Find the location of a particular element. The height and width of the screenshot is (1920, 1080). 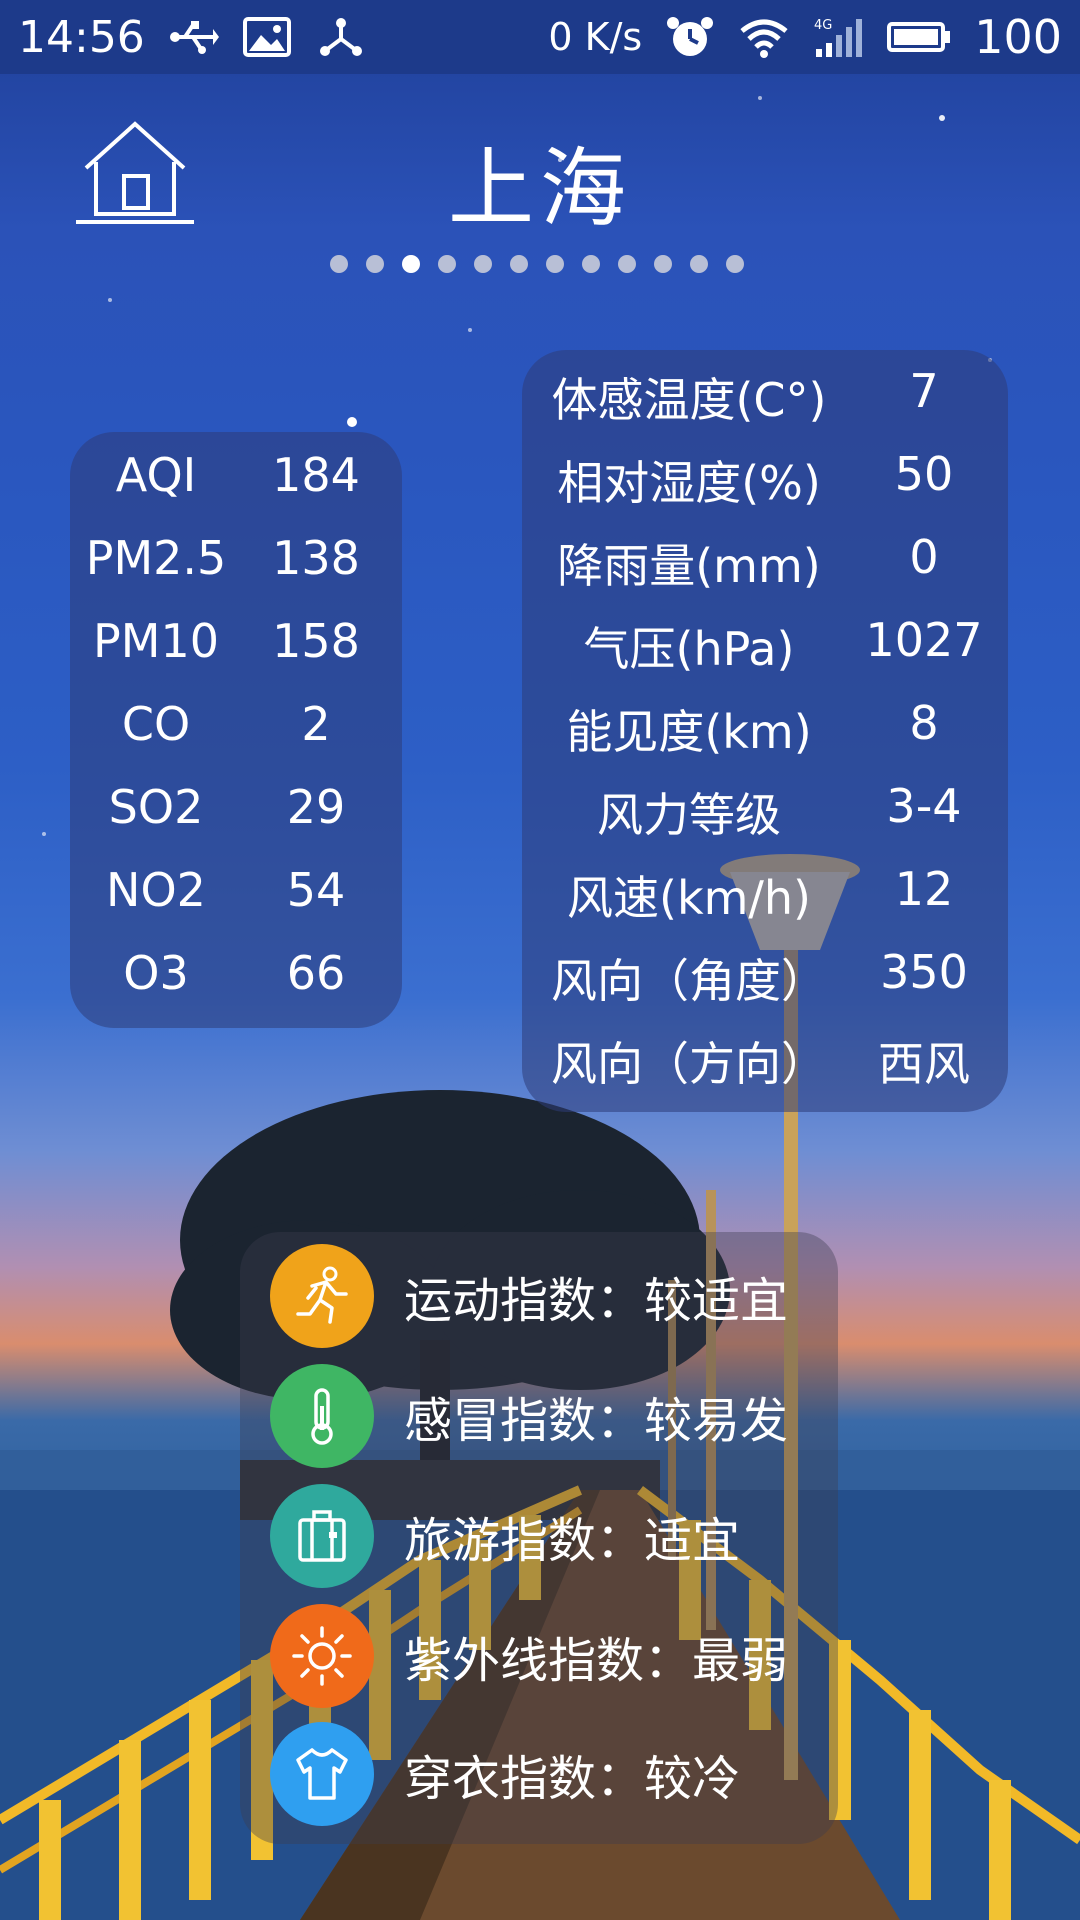

battery-level: 100 is located at coordinates (1018, 37).